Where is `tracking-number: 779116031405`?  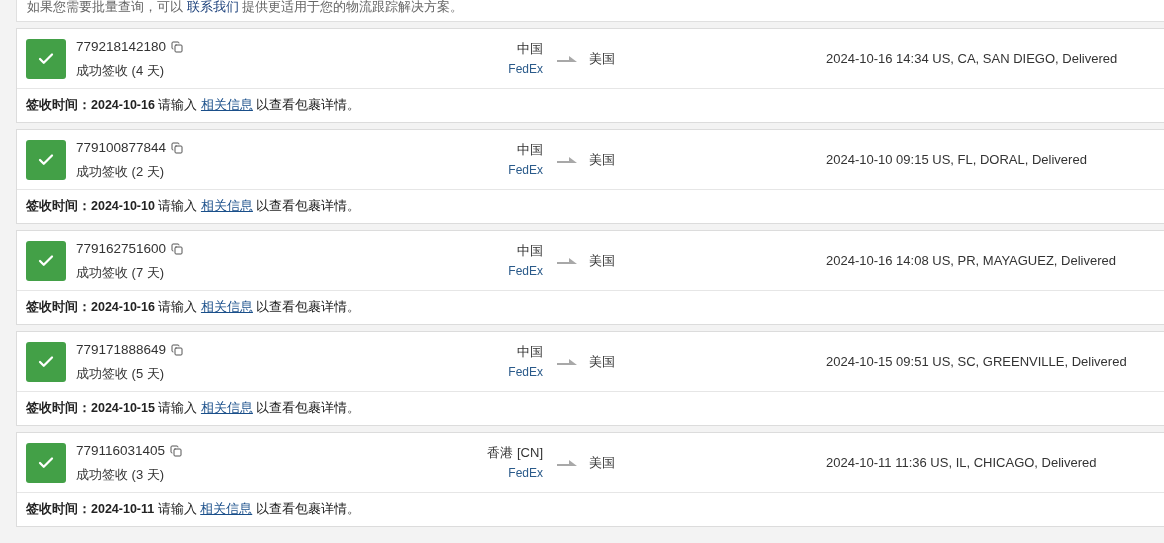 tracking-number: 779116031405 is located at coordinates (121, 451).